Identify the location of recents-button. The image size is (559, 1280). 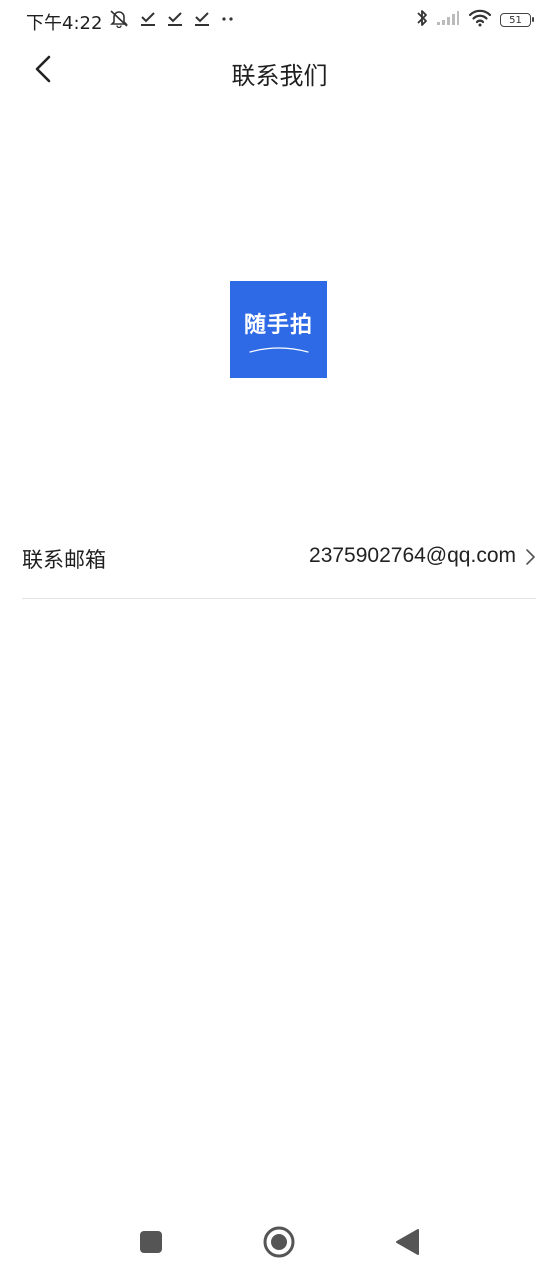
(151, 1244).